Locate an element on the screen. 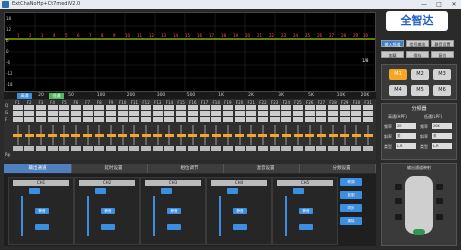 Image resolution: width=461 pixels, height=250 pixels. lpf-slope-select: 关 is located at coordinates (442, 136).